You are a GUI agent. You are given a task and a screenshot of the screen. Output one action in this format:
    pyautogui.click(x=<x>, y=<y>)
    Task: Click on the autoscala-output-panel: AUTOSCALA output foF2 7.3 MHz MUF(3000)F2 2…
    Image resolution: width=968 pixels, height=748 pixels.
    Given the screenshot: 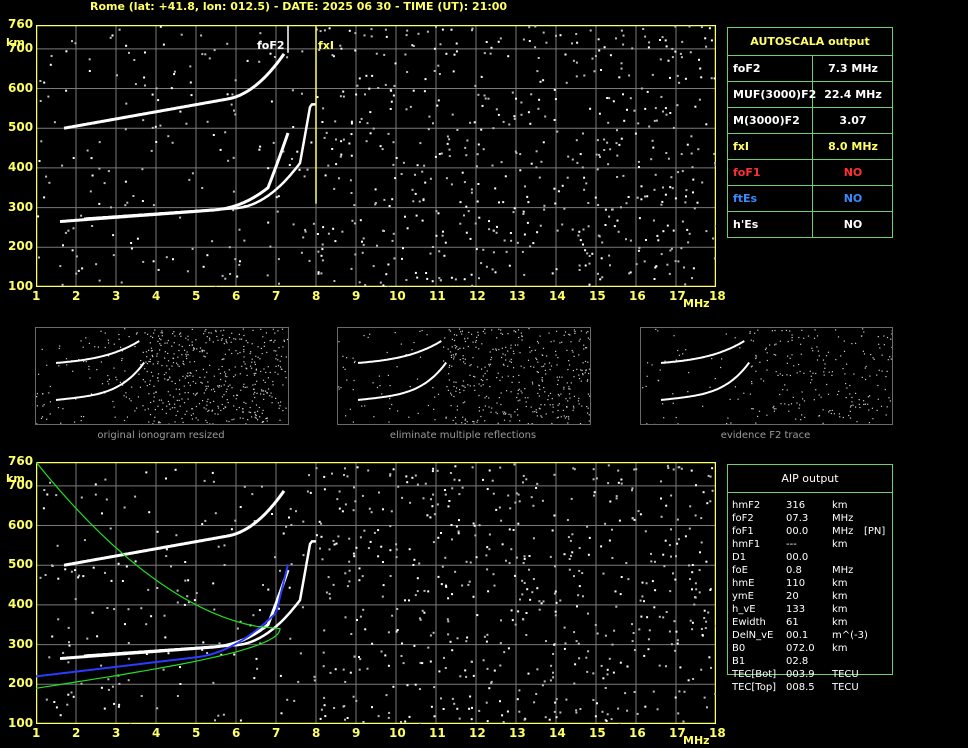 What is the action you would take?
    pyautogui.click(x=810, y=132)
    